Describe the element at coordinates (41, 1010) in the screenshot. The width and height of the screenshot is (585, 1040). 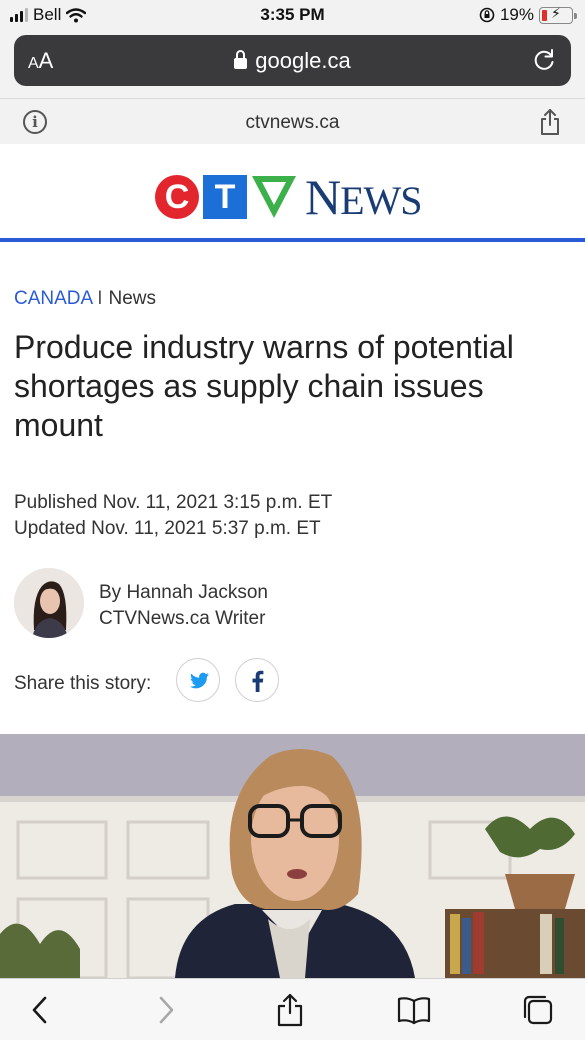
I see `back-icon` at that location.